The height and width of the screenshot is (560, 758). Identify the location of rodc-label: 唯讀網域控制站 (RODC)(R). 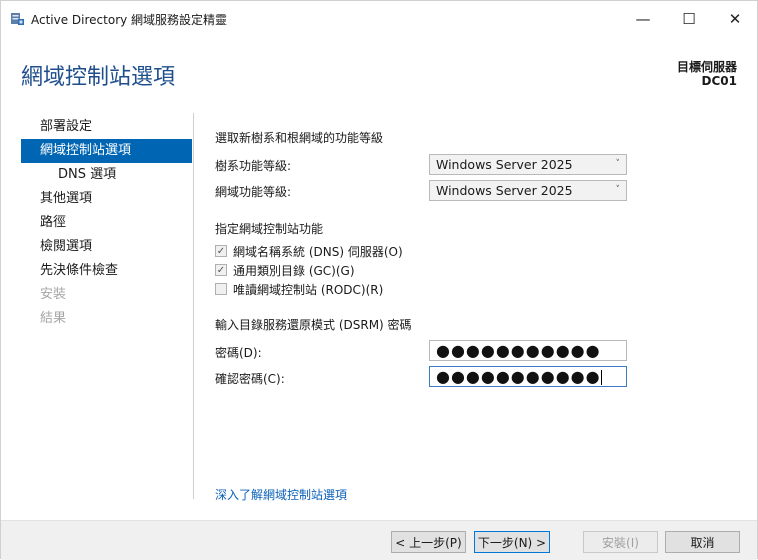
(308, 289).